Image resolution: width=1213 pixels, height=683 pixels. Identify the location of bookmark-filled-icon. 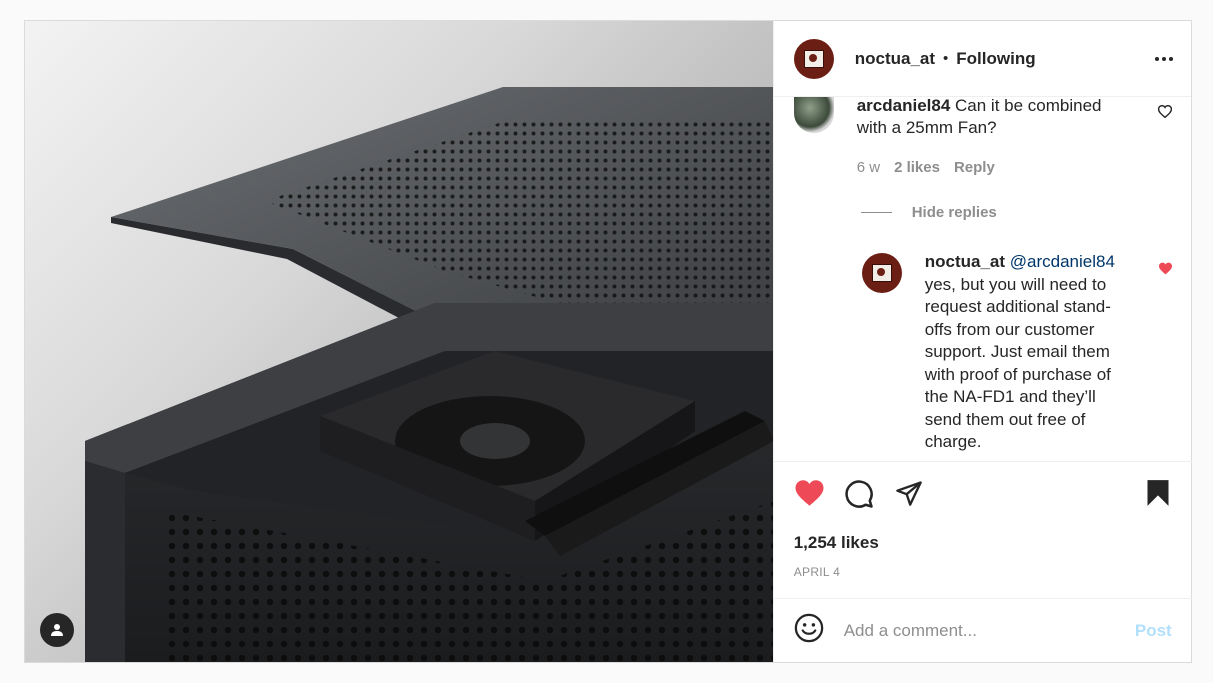
(1158, 493).